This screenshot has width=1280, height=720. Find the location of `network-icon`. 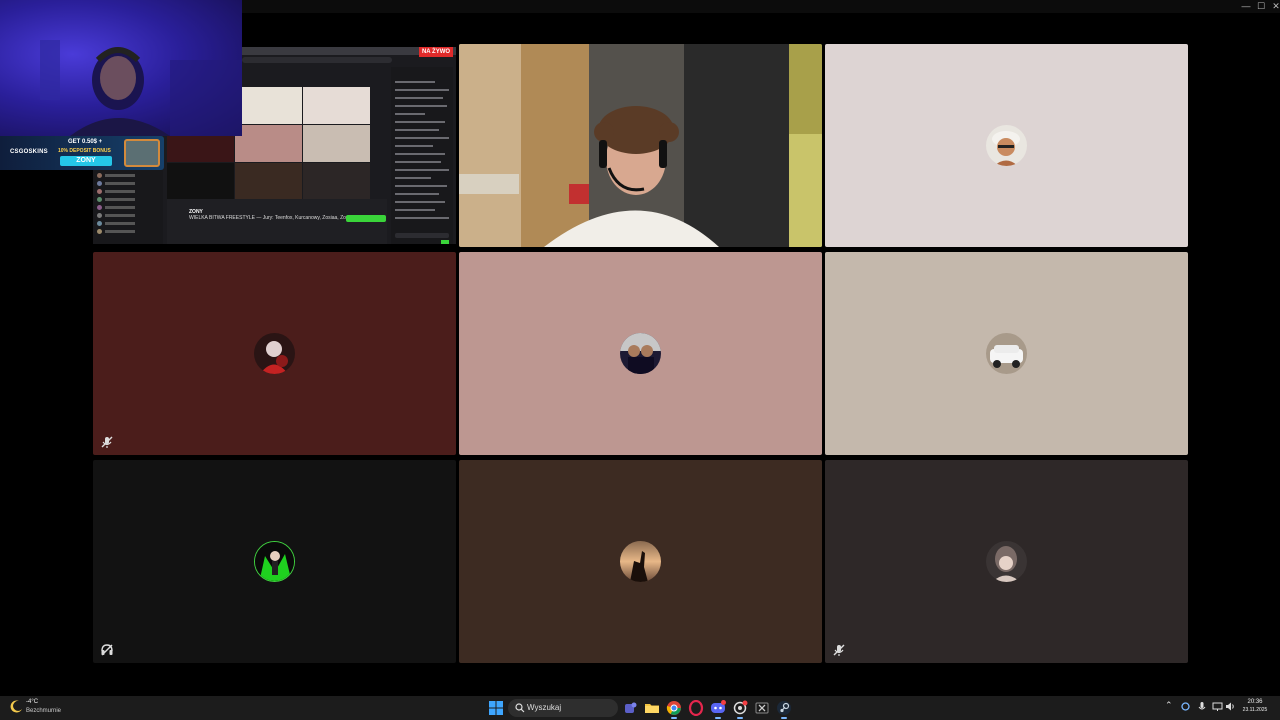

network-icon is located at coordinates (1217, 706).